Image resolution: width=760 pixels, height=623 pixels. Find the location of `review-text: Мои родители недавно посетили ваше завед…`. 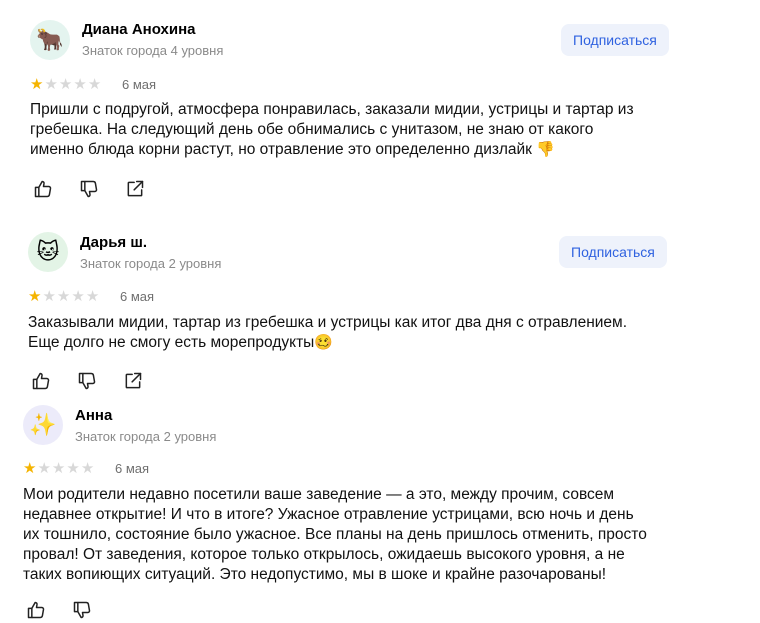

review-text: Мои родители недавно посетили ваше завед… is located at coordinates (335, 535).